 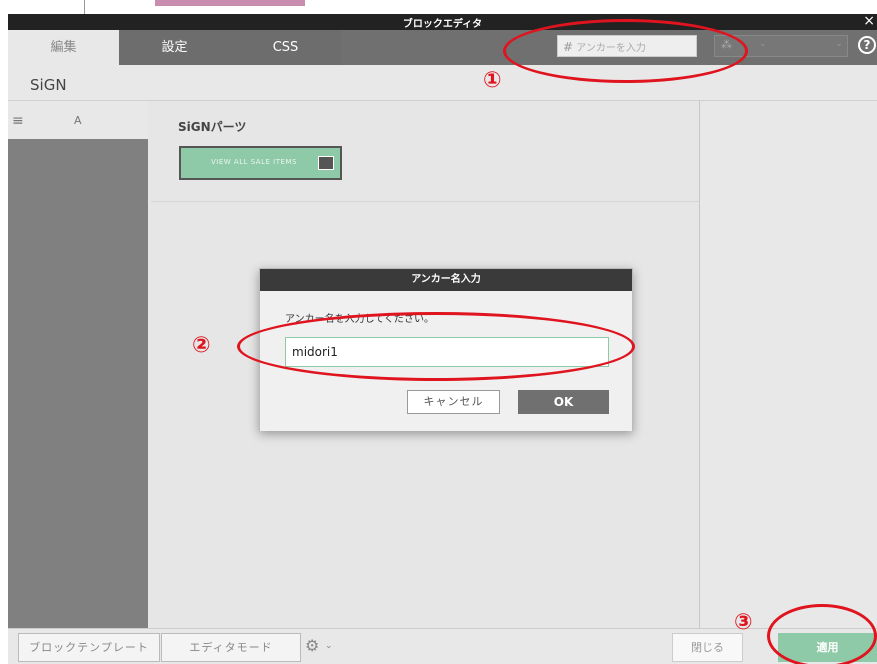 I want to click on editor-mode-button: エディタモード, so click(x=231, y=647).